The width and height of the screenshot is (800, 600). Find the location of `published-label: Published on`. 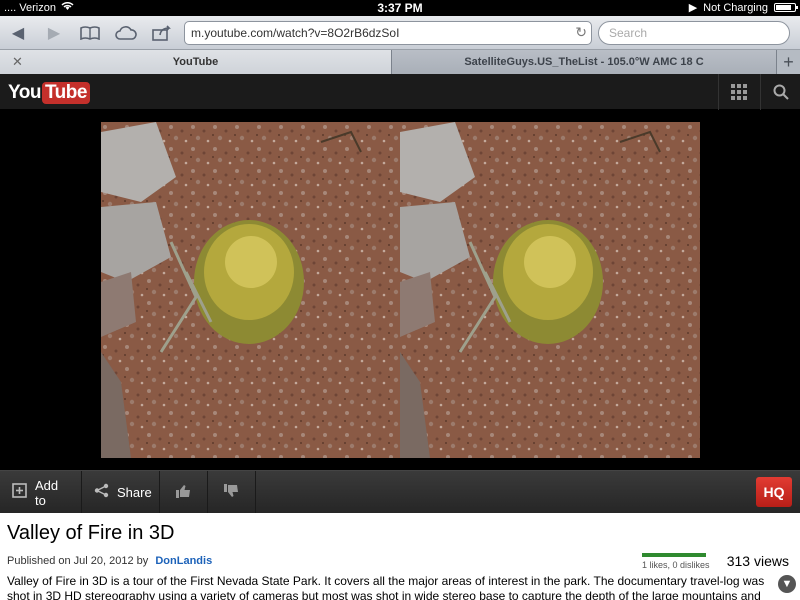

published-label: Published on is located at coordinates (39, 561).